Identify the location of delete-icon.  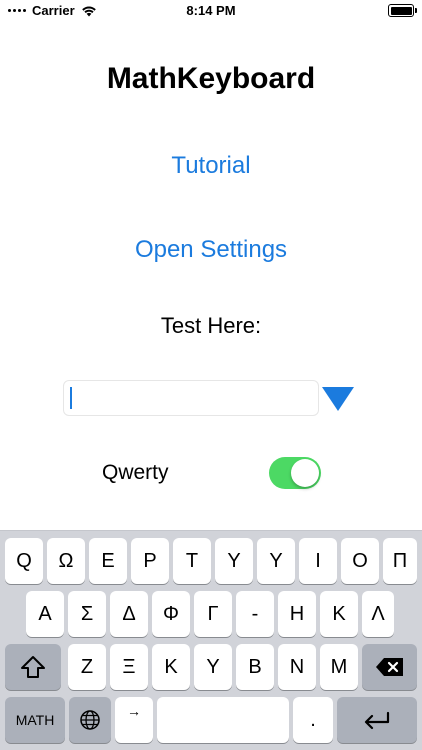
(389, 667).